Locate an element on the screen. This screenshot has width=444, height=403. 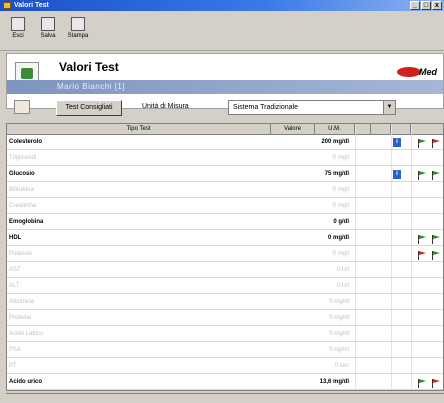
test-name: Potassio is located at coordinates (21, 254).